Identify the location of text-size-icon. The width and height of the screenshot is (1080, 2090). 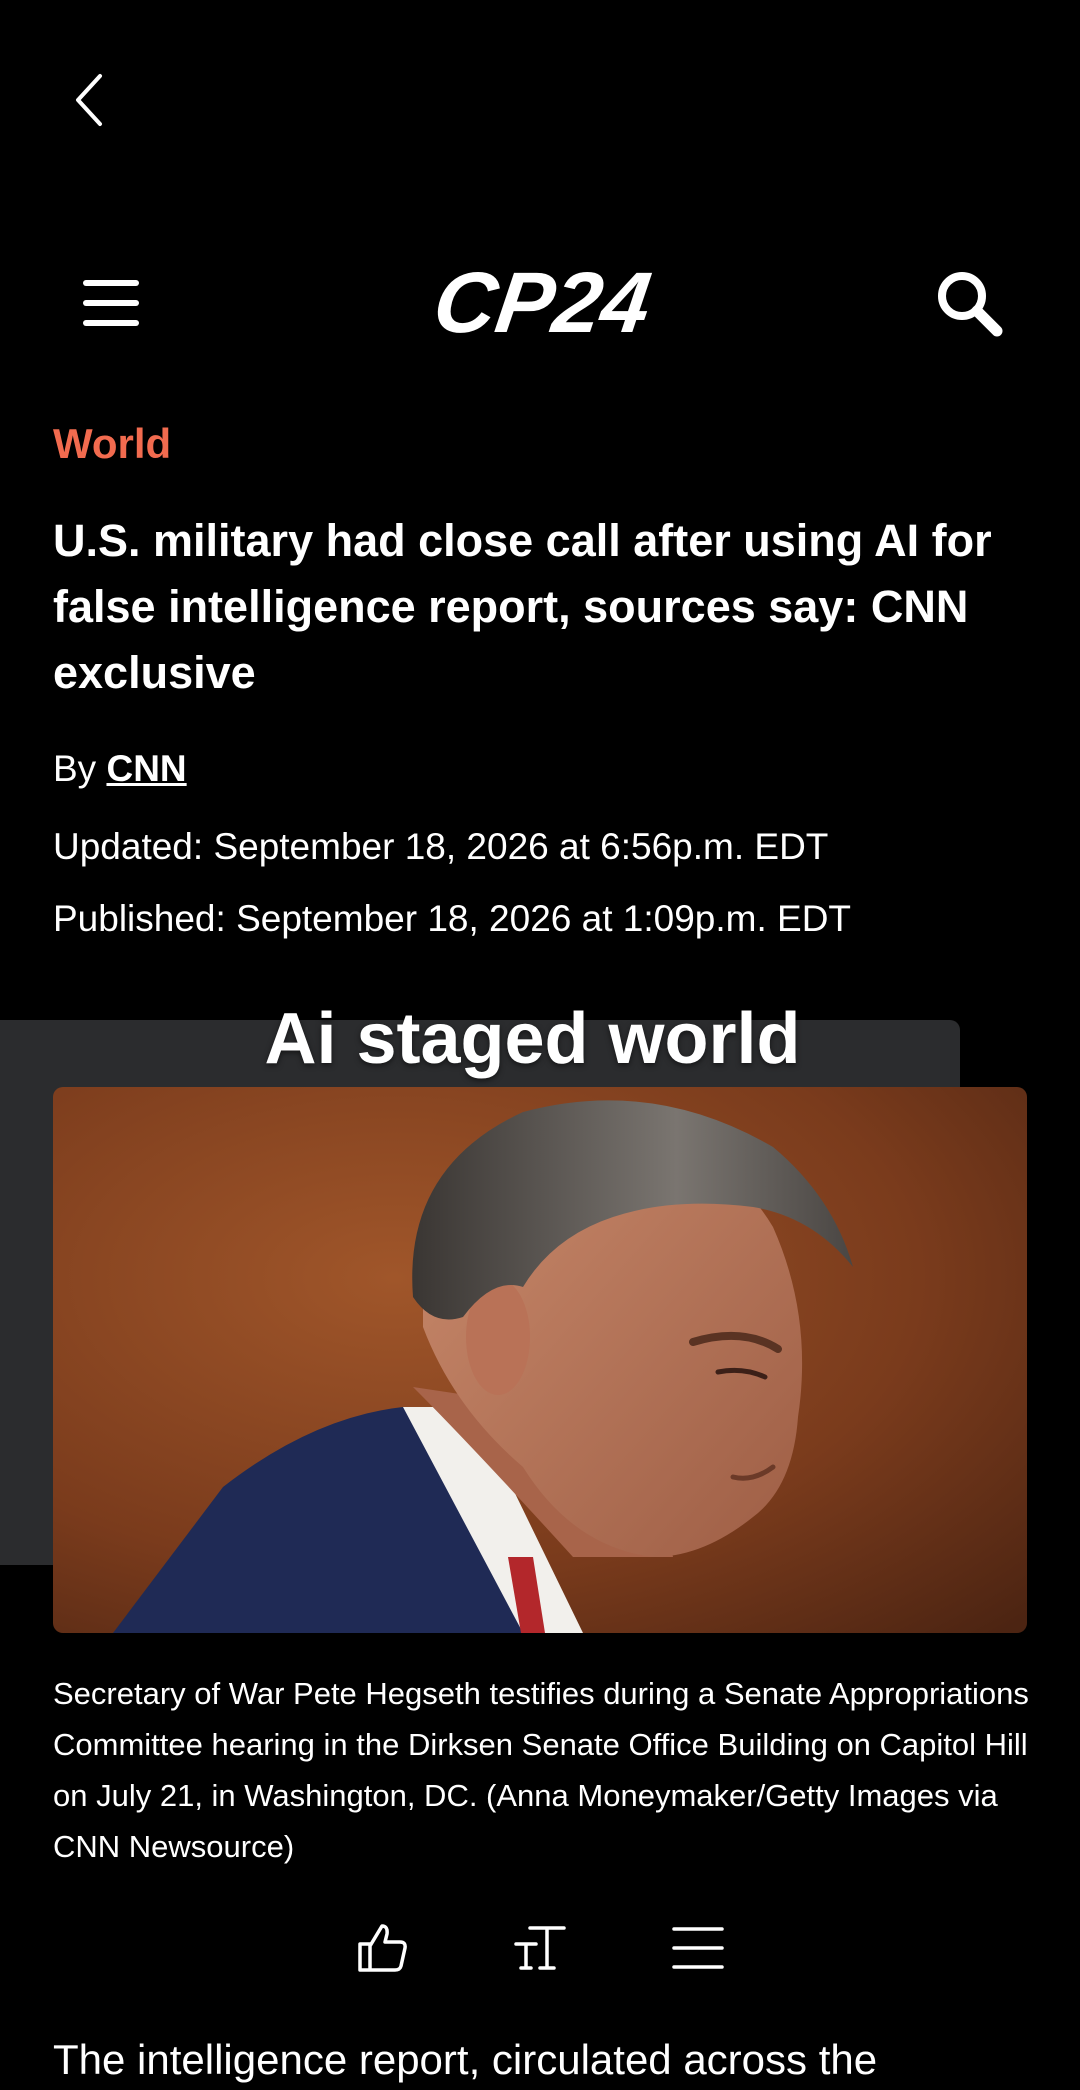
(540, 1948).